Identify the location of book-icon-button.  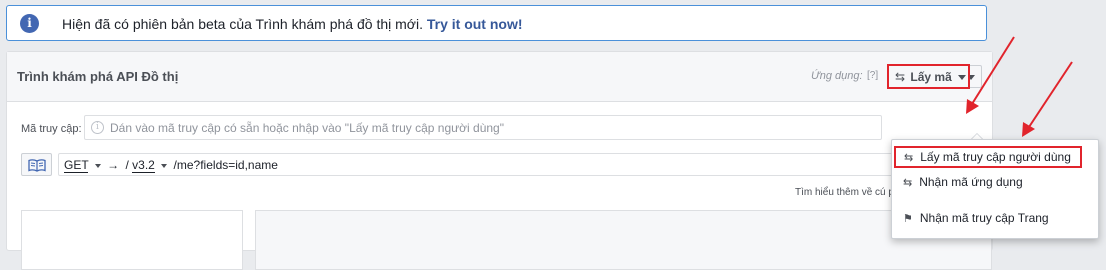
(36, 164).